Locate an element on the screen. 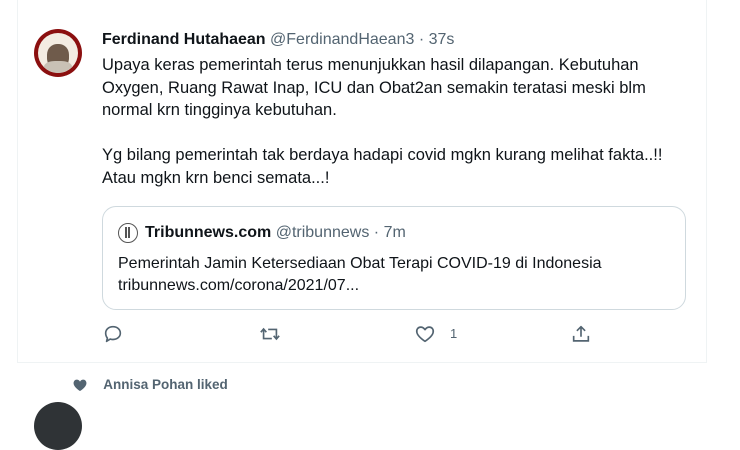  retweet-button is located at coordinates (270, 334).